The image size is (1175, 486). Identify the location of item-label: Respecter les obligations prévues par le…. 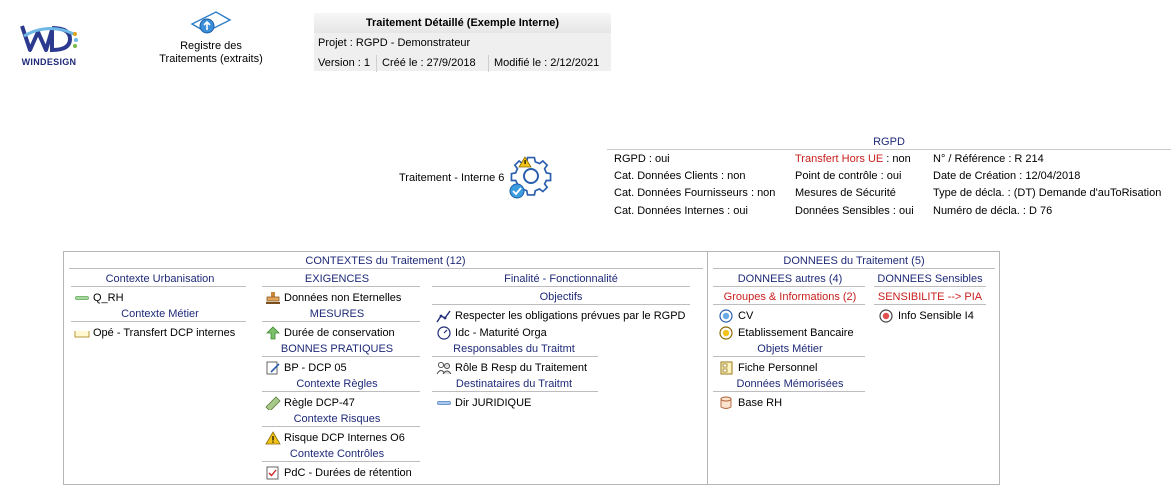
(570, 316).